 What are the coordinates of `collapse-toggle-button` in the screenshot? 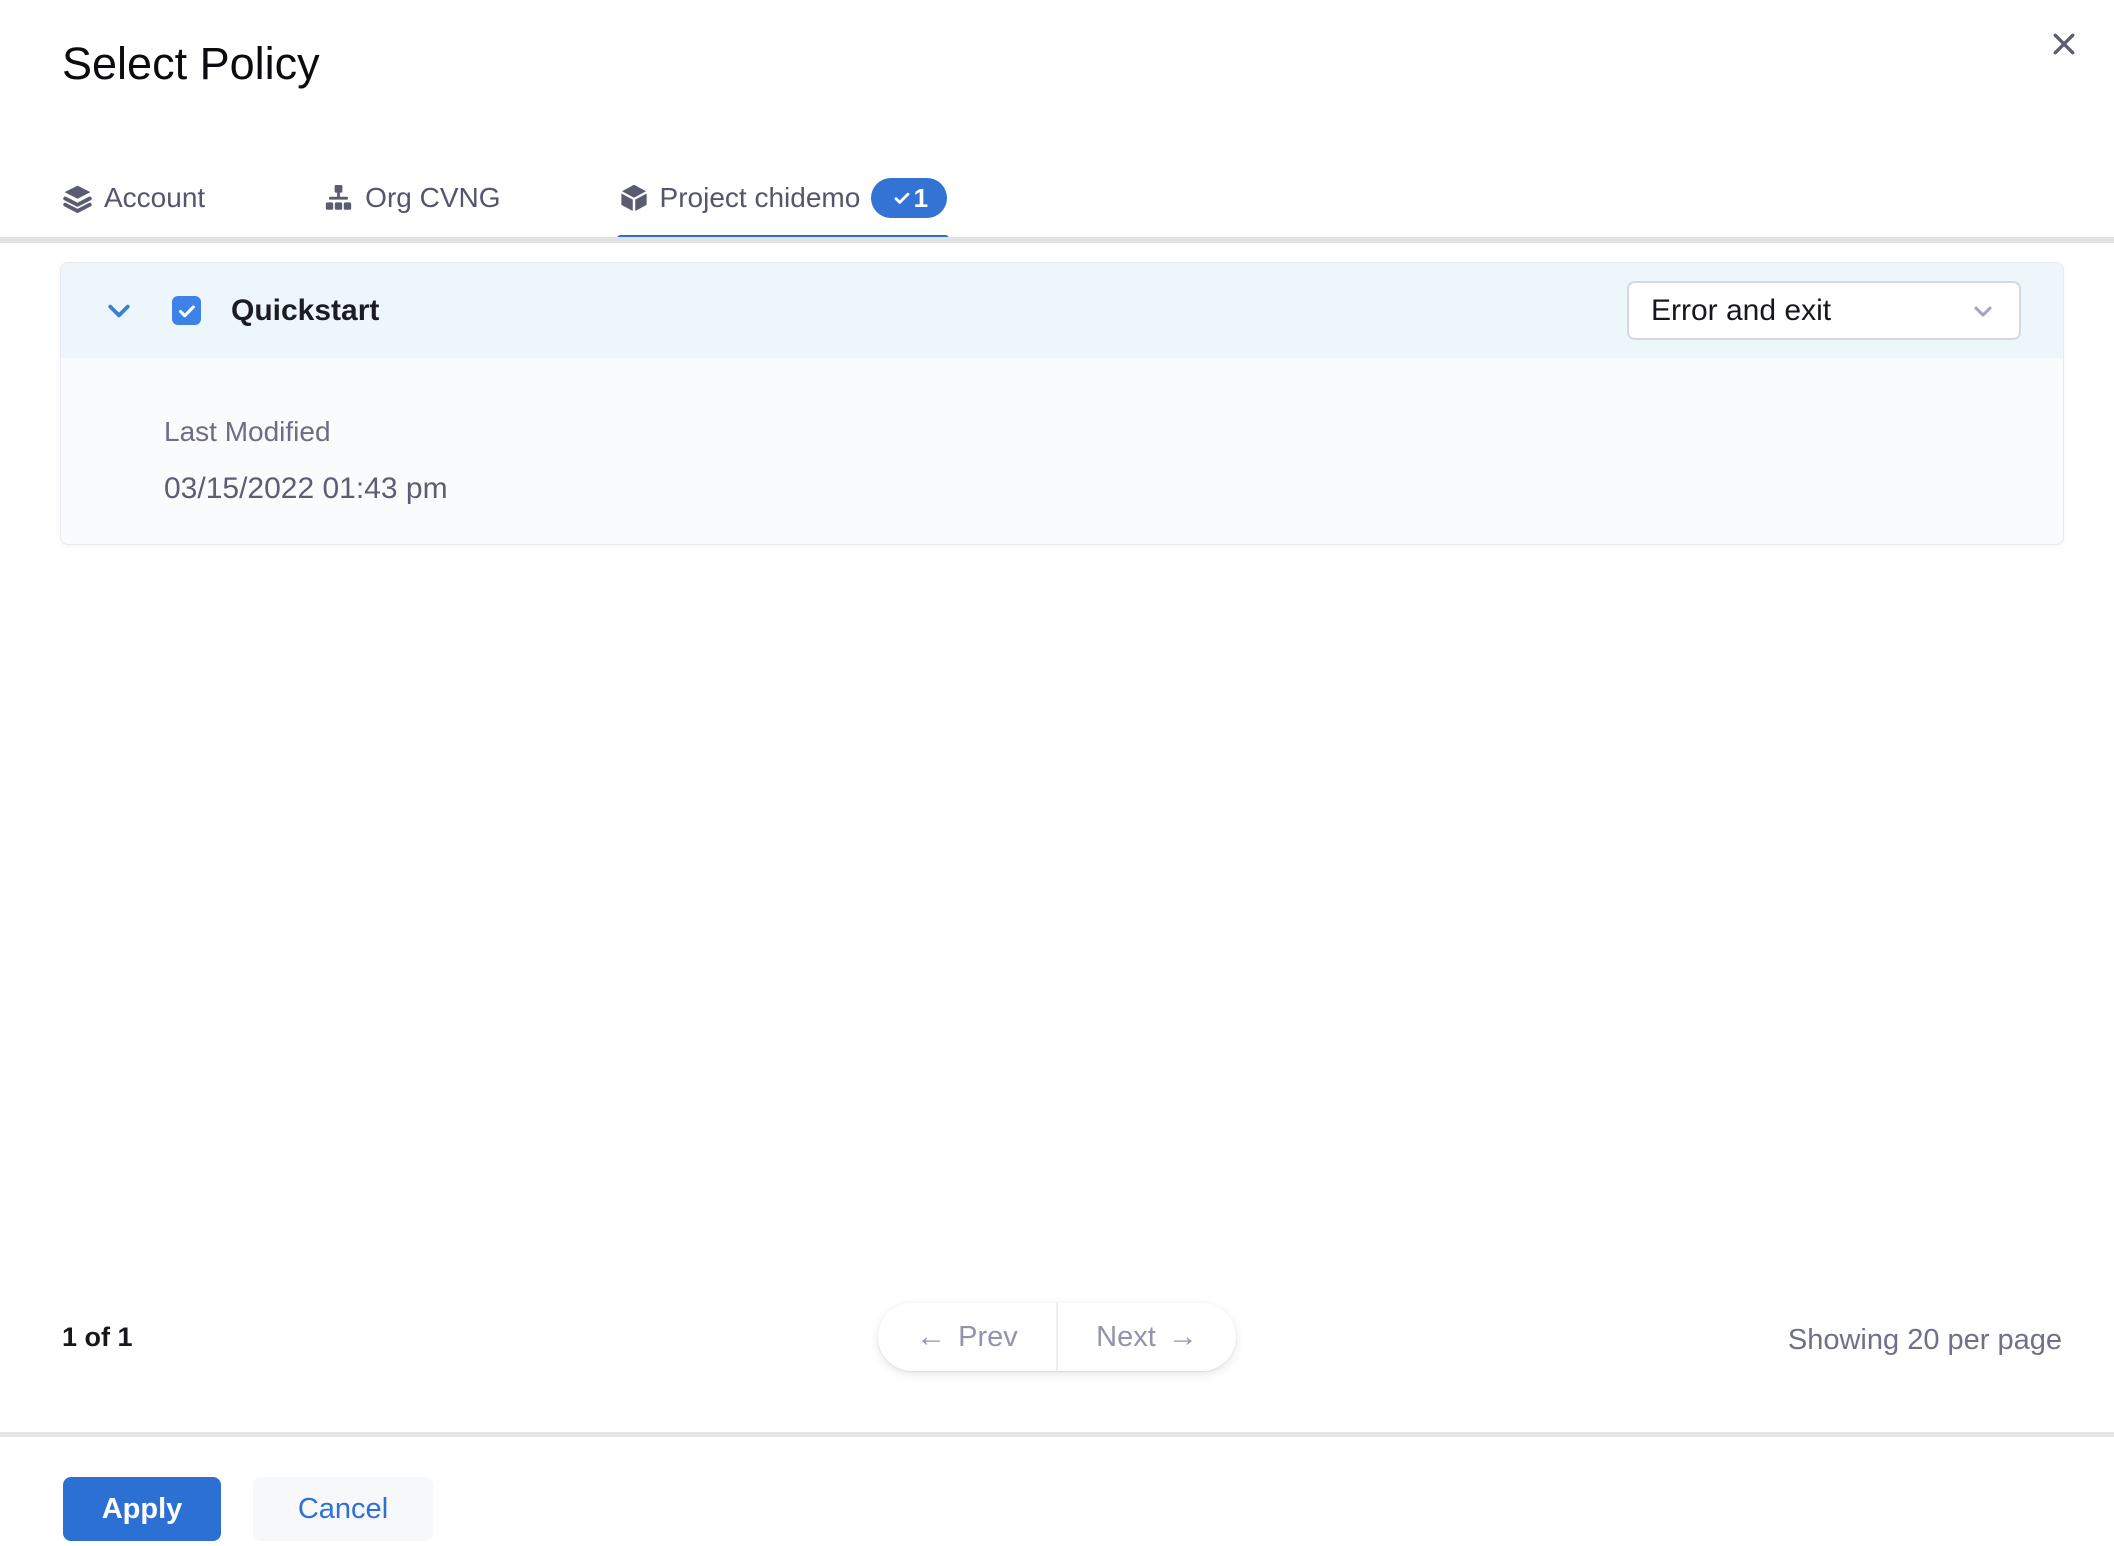 It's located at (119, 311).